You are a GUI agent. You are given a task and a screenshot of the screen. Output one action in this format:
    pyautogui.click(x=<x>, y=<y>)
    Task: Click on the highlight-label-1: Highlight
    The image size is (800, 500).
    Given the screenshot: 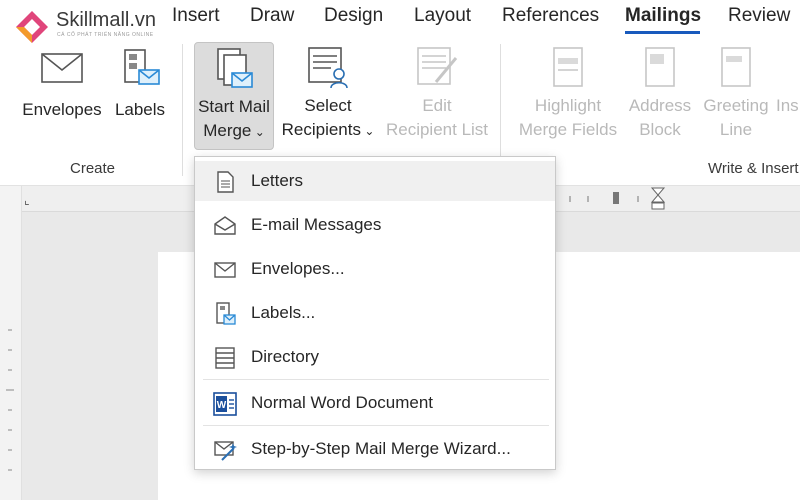 What is the action you would take?
    pyautogui.click(x=568, y=105)
    